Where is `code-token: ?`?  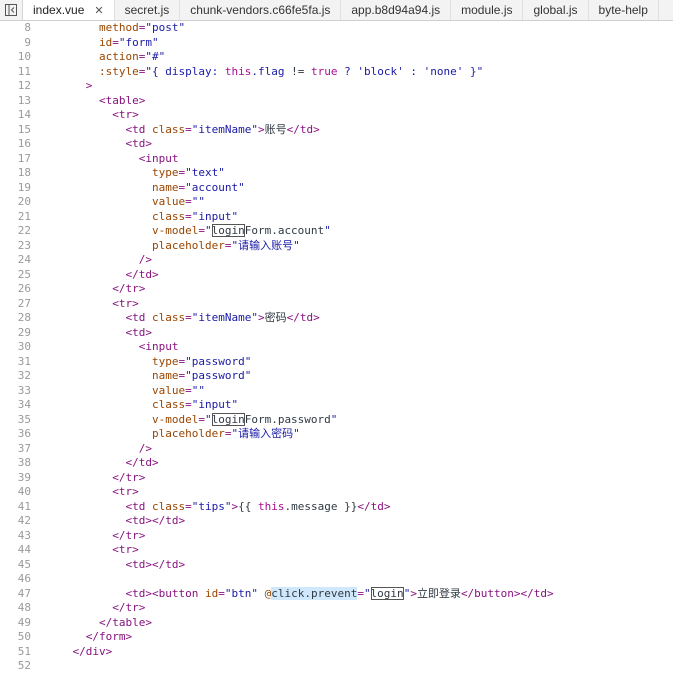 code-token: ? is located at coordinates (347, 71).